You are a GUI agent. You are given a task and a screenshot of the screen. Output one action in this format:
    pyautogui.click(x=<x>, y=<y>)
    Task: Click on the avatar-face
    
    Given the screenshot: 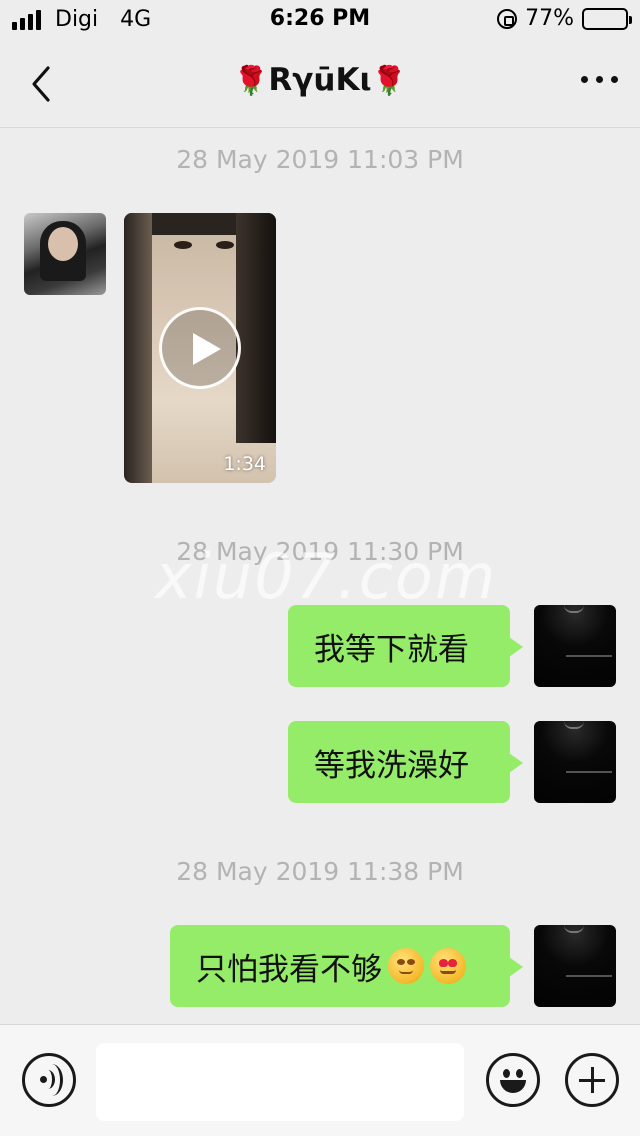 What is the action you would take?
    pyautogui.click(x=63, y=244)
    